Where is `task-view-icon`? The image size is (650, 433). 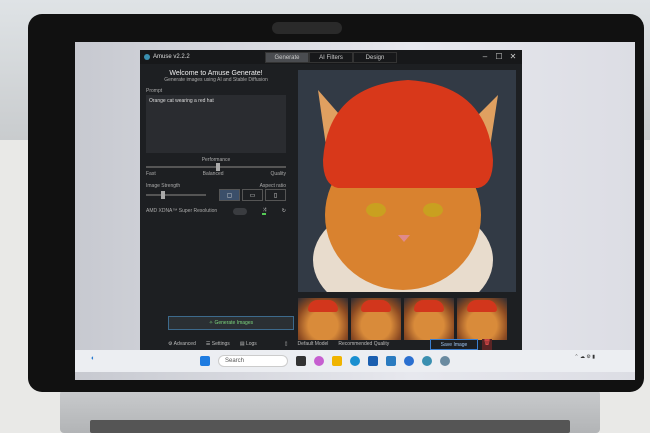 task-view-icon is located at coordinates (301, 361).